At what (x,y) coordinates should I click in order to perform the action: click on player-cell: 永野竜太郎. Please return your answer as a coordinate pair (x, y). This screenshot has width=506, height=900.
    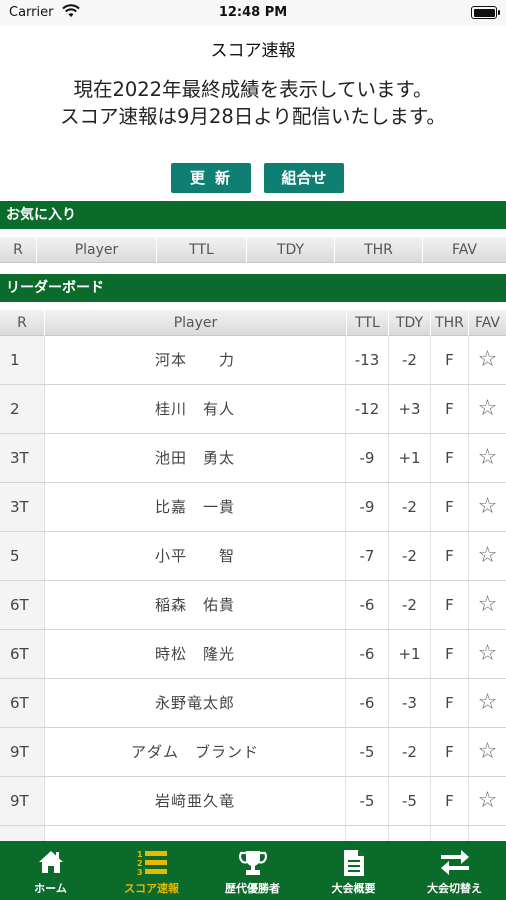
    Looking at the image, I should click on (195, 703).